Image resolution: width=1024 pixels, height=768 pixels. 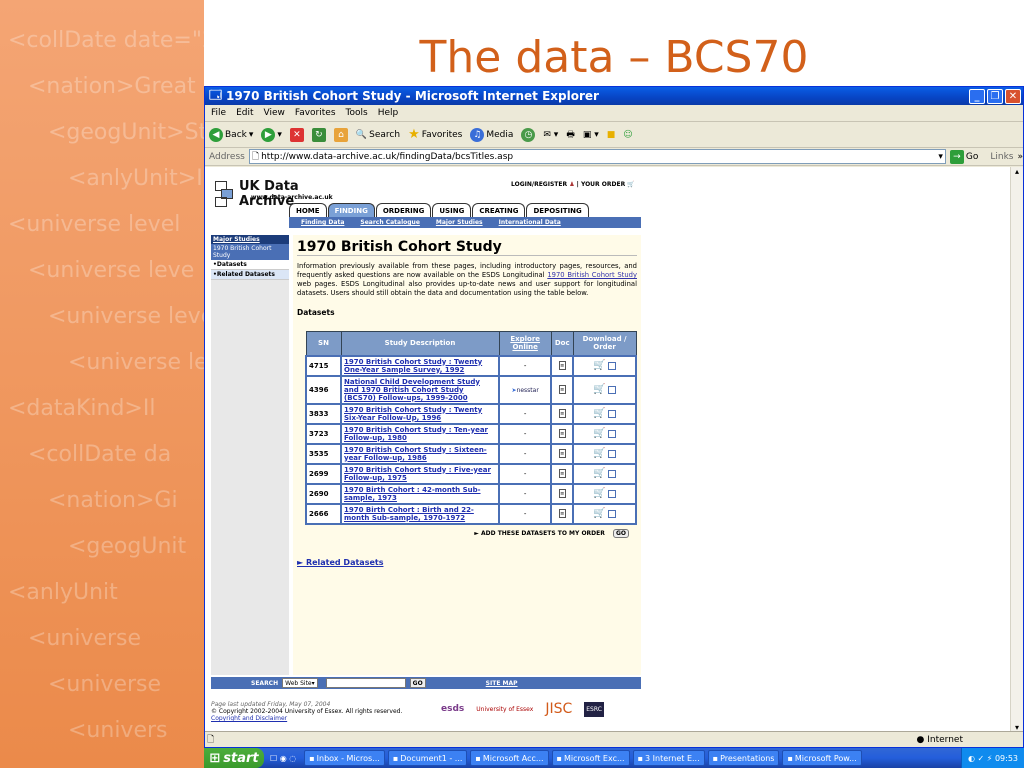 I want to click on refresh-button: ↻, so click(x=318, y=134).